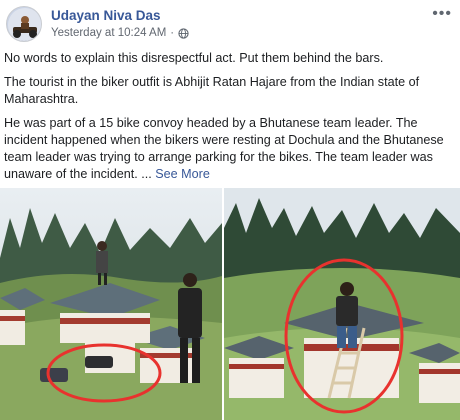 This screenshot has width=460, height=420. I want to click on post-meta: Yesterday at 10:24 AM ·, so click(120, 33).